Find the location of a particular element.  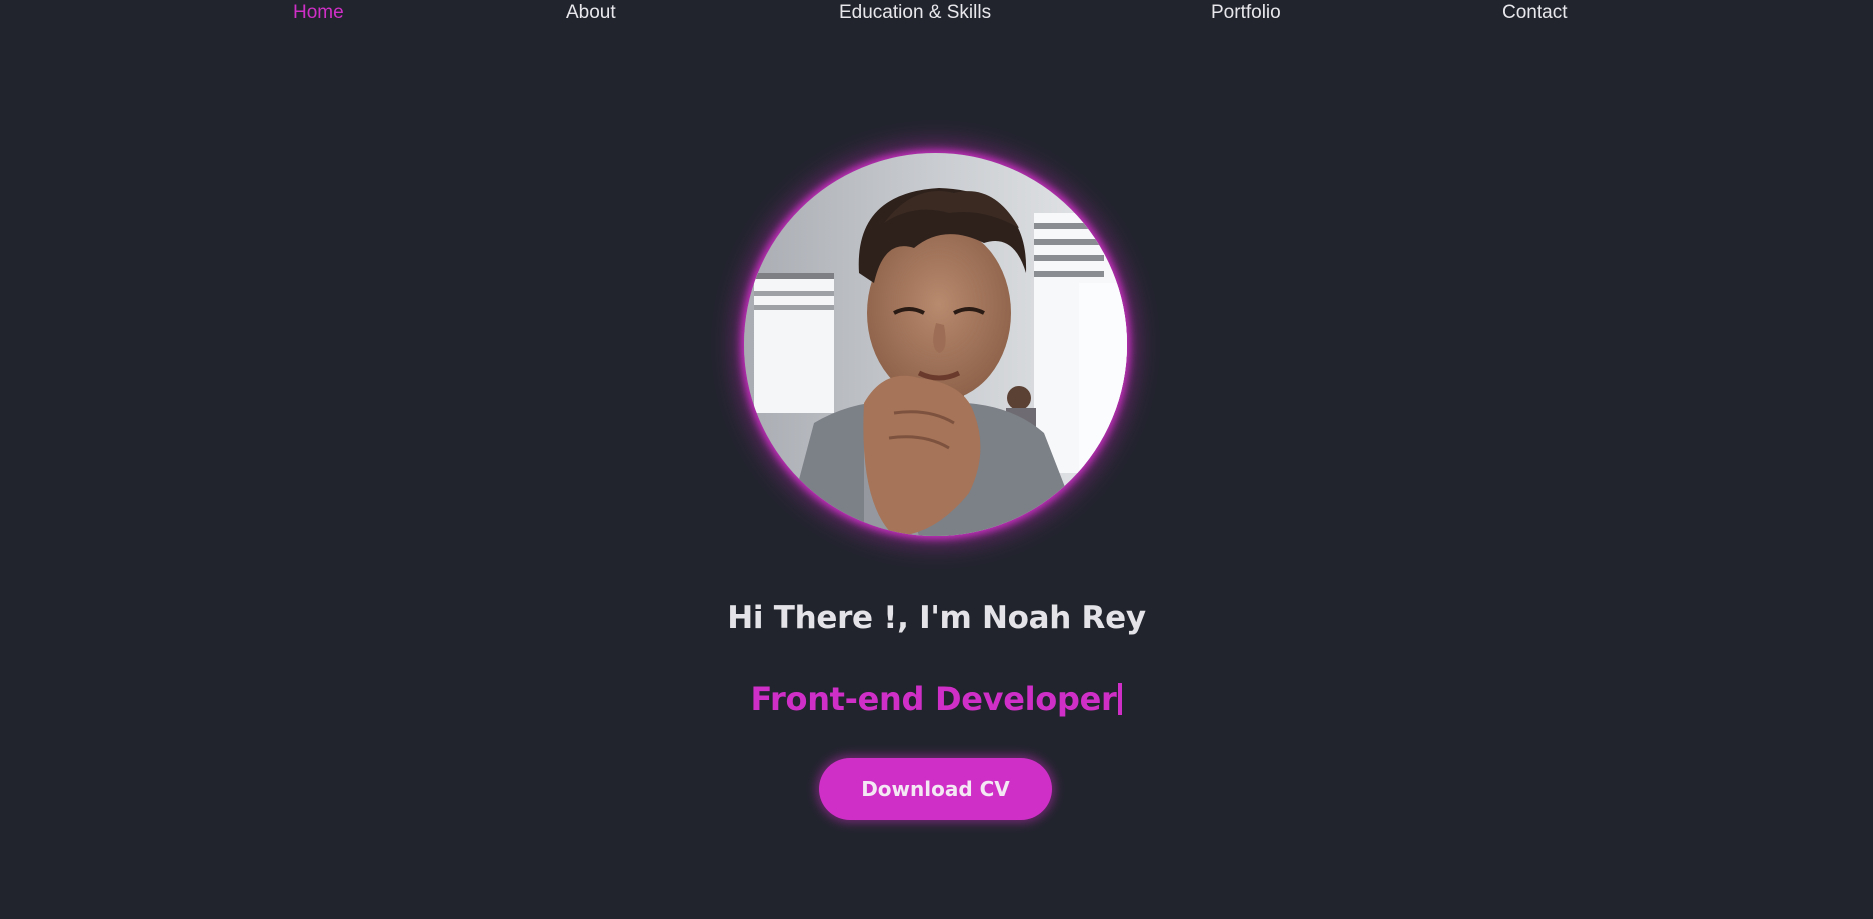

hero-role: Front-end Developer is located at coordinates (936, 699).